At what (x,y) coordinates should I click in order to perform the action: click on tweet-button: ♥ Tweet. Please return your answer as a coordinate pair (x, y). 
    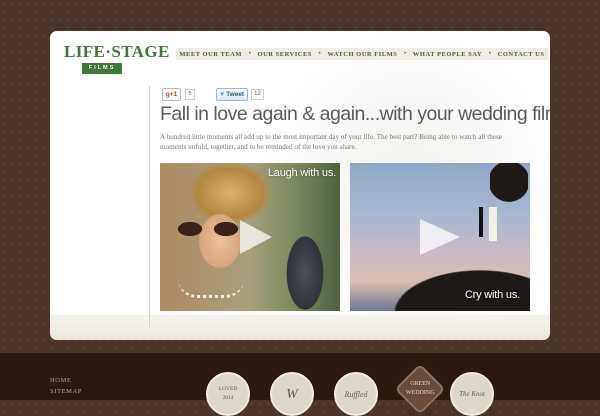
    Looking at the image, I should click on (232, 94).